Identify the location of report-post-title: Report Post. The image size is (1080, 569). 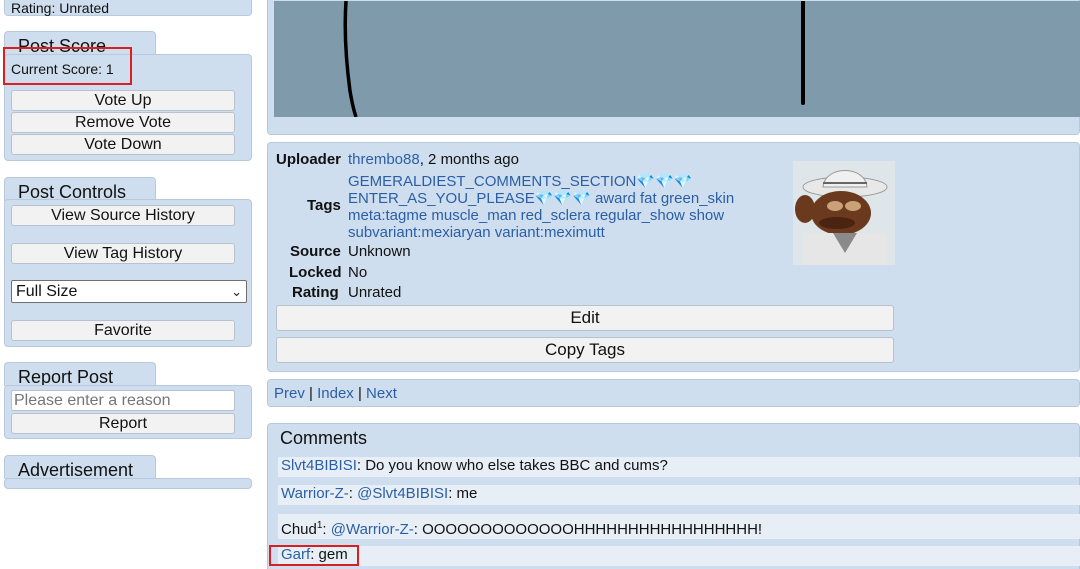
(66, 377).